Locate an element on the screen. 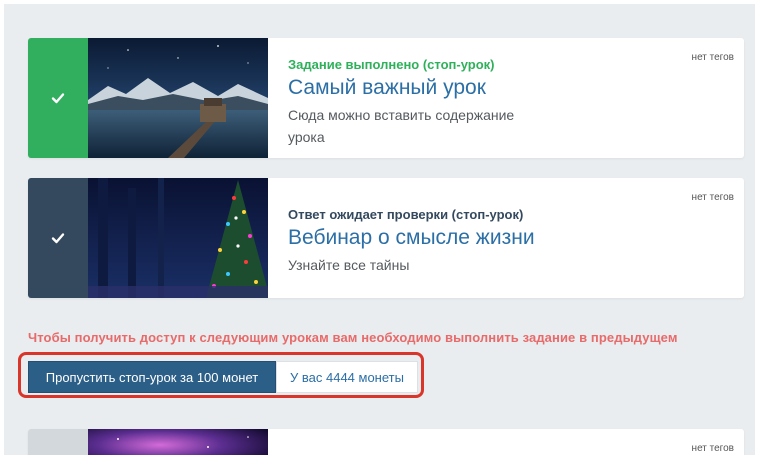 Image resolution: width=757 pixels, height=455 pixels. nebula-image is located at coordinates (178, 442).